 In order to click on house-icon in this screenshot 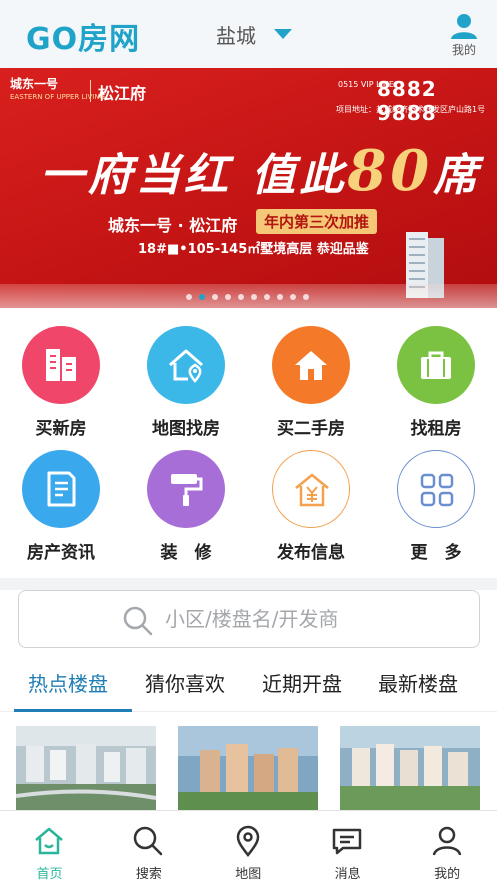, I will do `click(311, 365)`.